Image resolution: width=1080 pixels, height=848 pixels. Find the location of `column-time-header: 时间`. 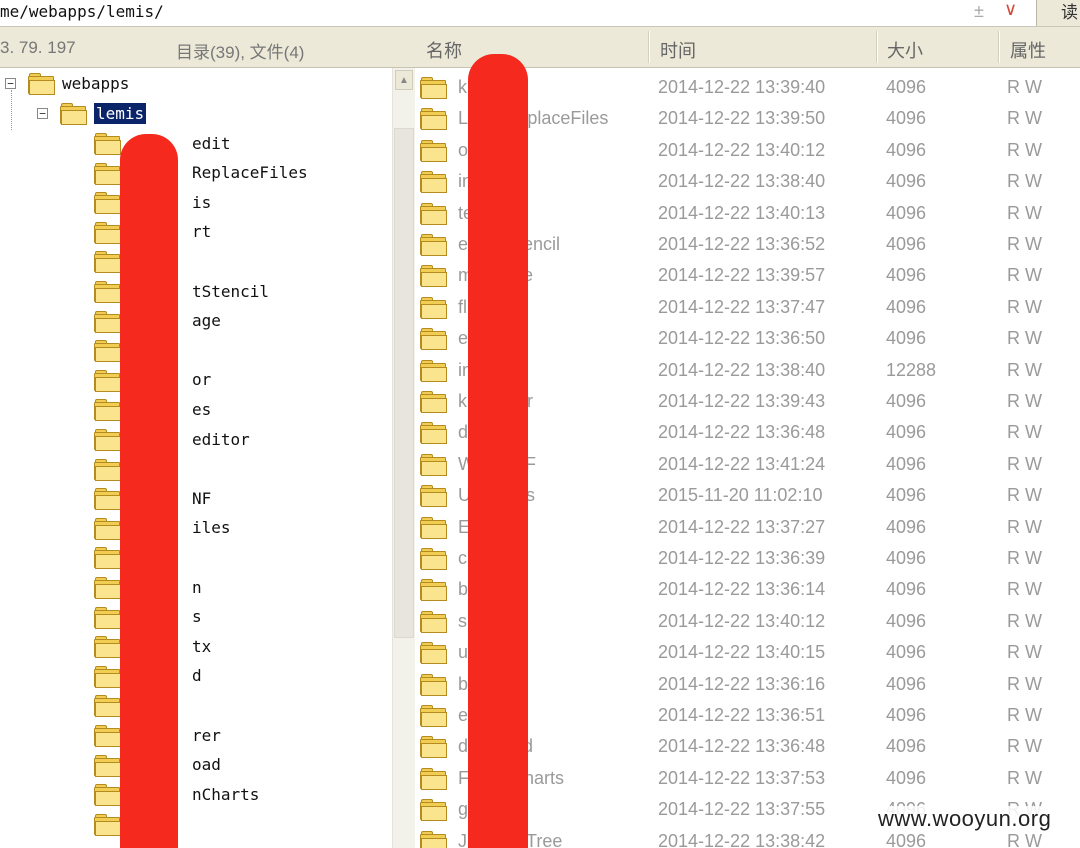

column-time-header: 时间 is located at coordinates (678, 50).